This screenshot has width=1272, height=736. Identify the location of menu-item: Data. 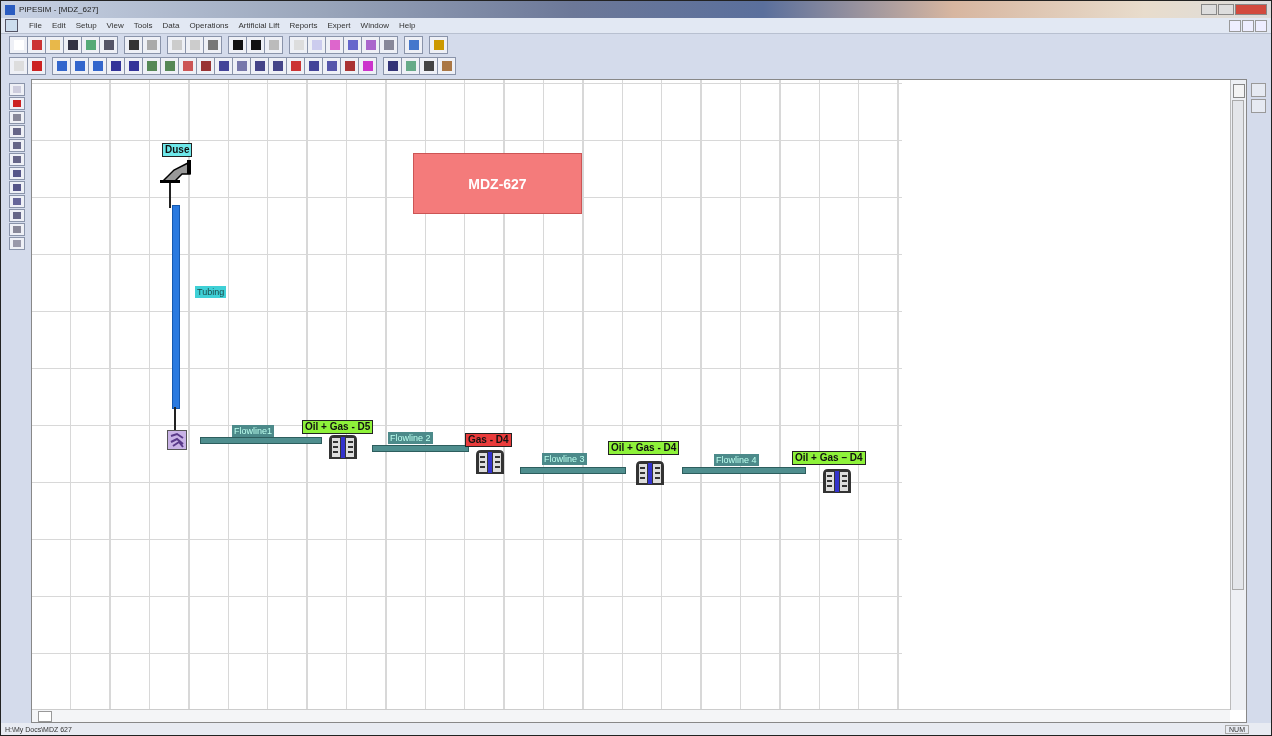
(171, 25).